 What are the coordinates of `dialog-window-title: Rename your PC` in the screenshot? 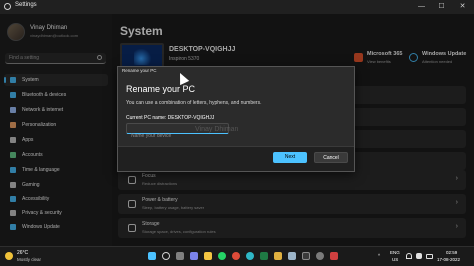 It's located at (139, 70).